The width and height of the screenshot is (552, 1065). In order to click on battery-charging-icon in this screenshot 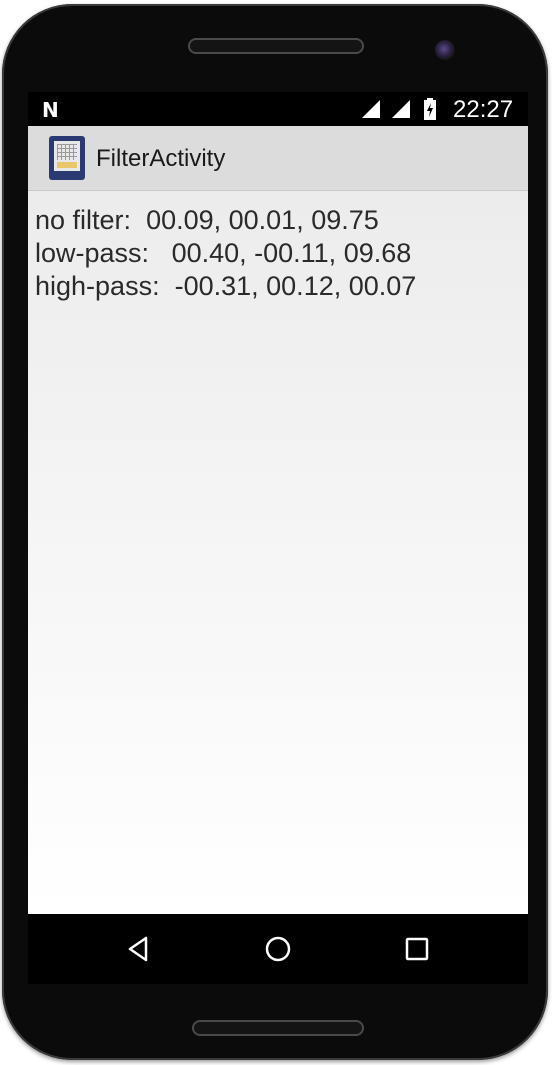, I will do `click(430, 109)`.